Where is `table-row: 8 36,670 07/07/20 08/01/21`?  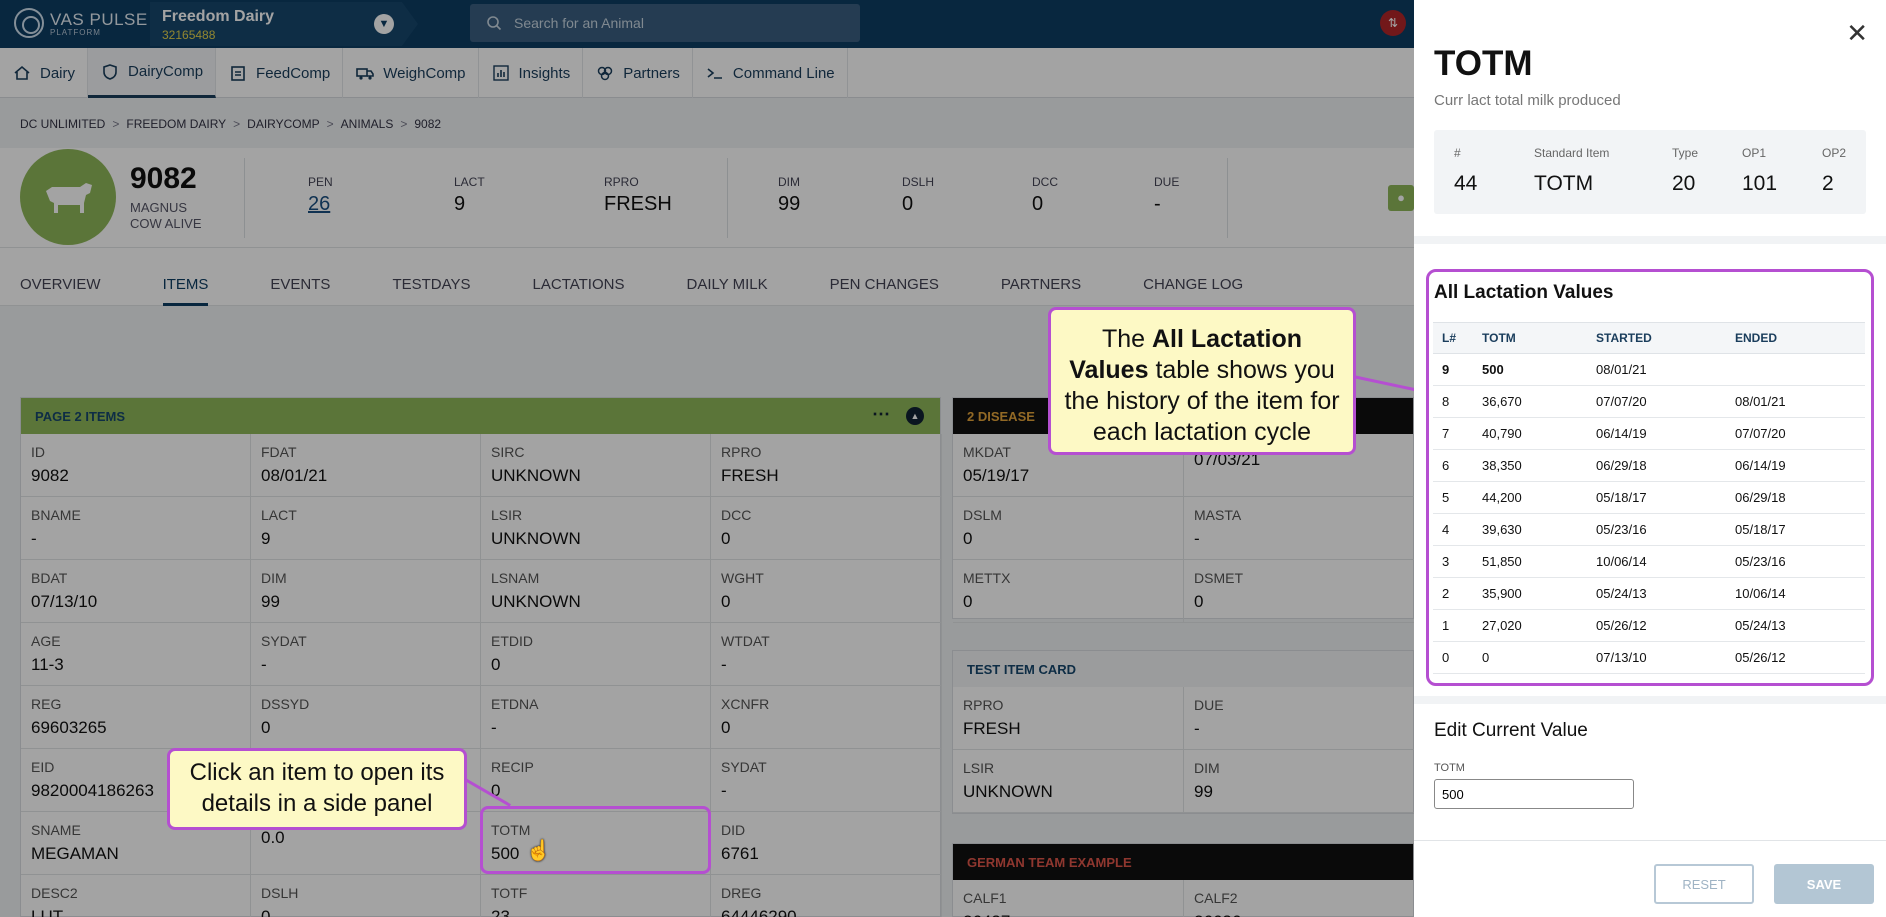
table-row: 8 36,670 07/07/20 08/01/21 is located at coordinates (1649, 401).